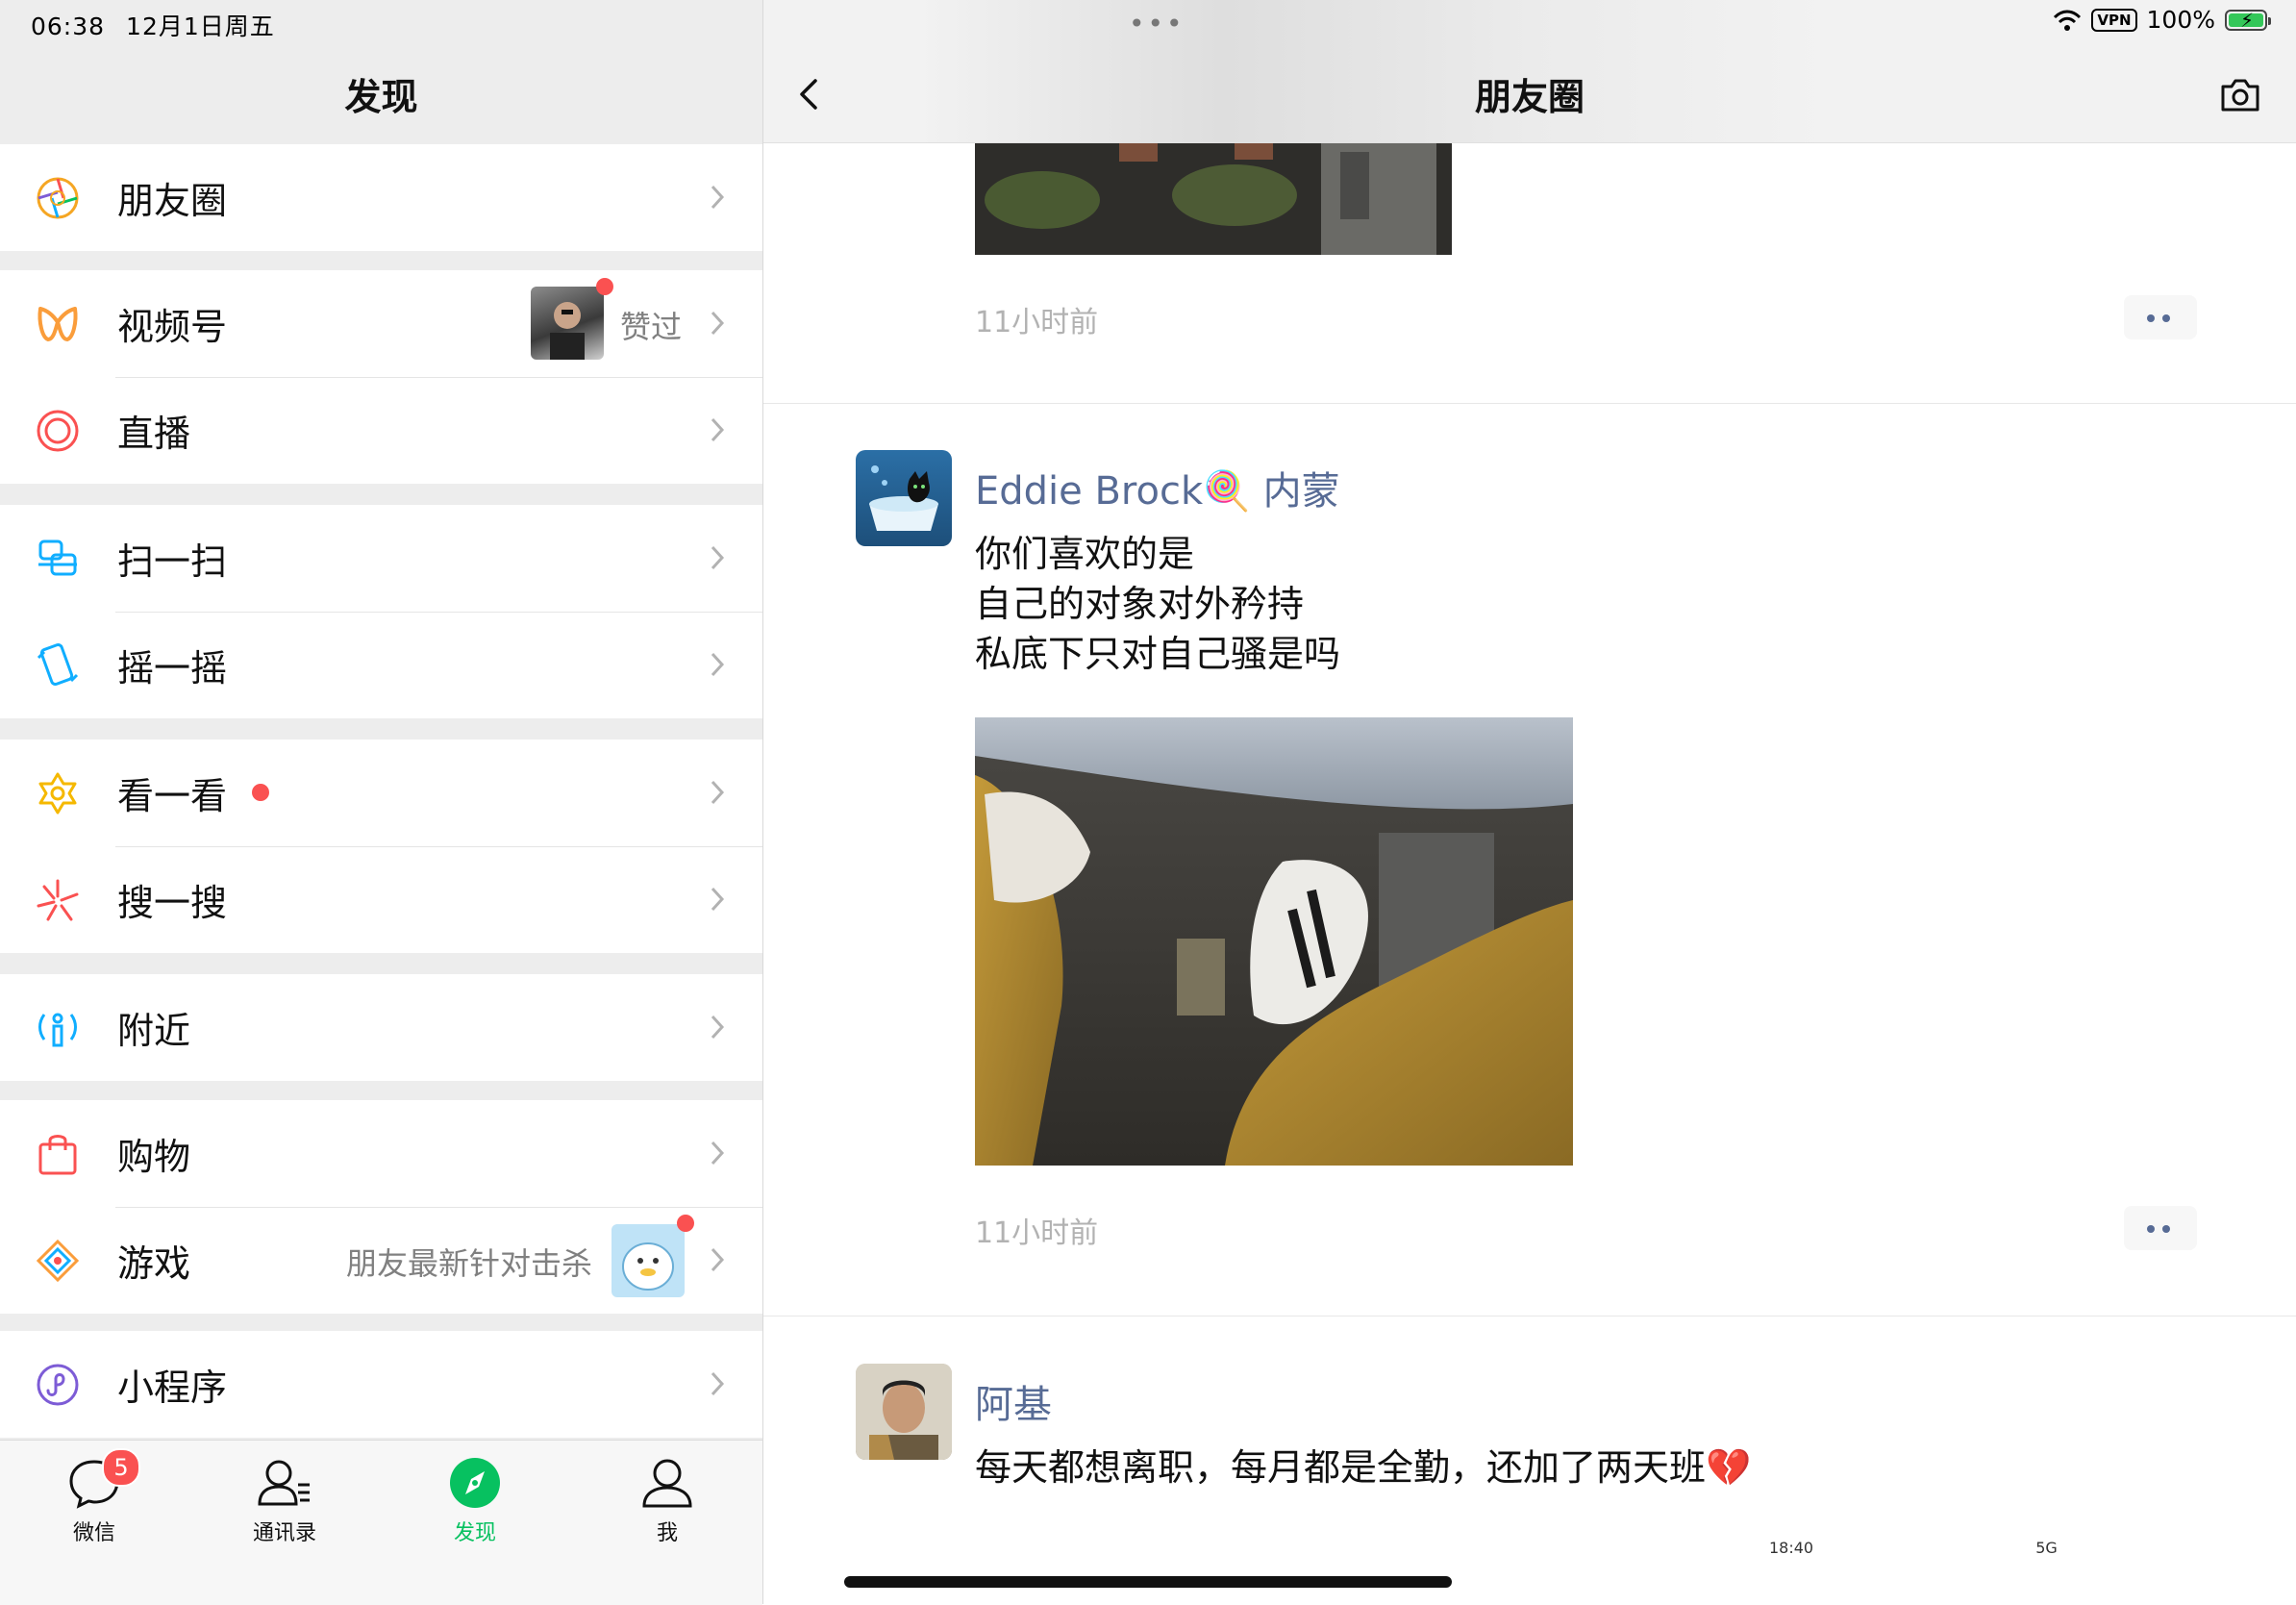 Image resolution: width=2296 pixels, height=1605 pixels. Describe the element at coordinates (1363, 1467) in the screenshot. I see `post-content: 每天都想离职，每月都是全勤，还加了两天班💔` at that location.